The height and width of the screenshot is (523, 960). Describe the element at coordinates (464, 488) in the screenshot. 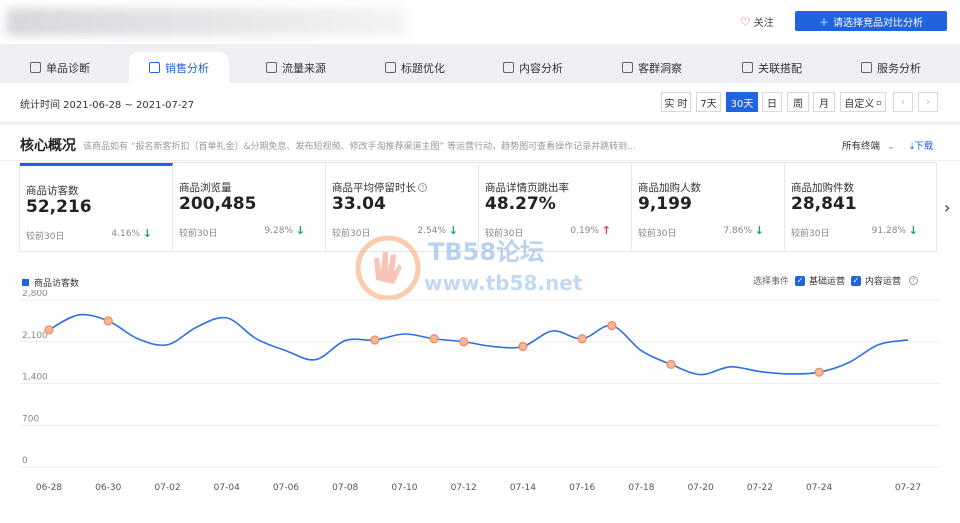

I see `x-tick-label: 07-12` at that location.